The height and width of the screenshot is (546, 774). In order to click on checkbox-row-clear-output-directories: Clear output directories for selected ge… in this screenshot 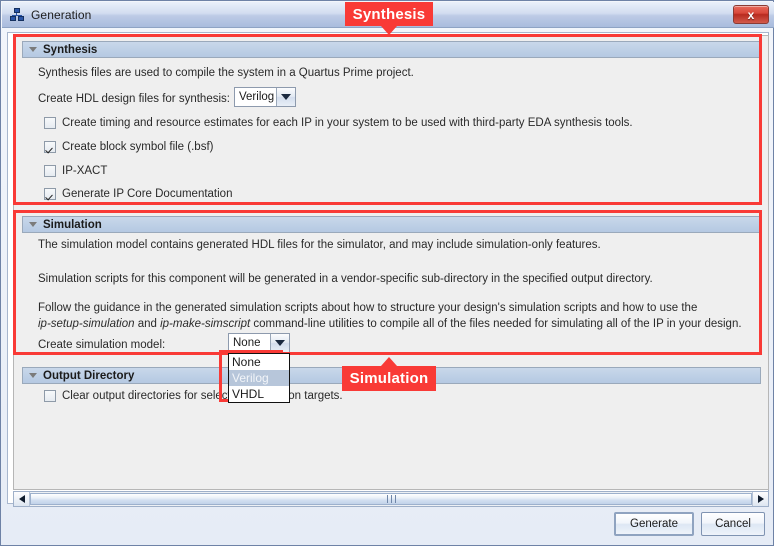, I will do `click(193, 396)`.